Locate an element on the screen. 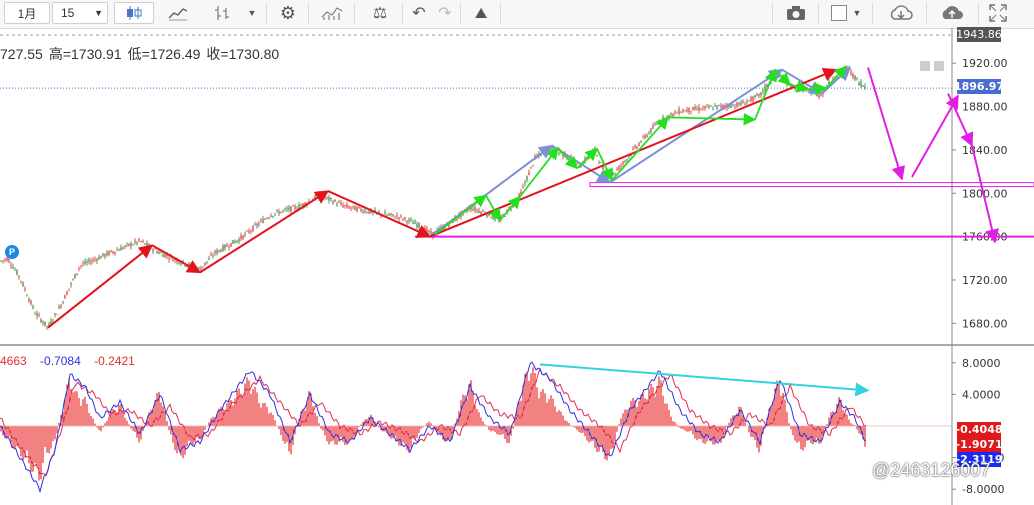  snapshot-button is located at coordinates (796, 13).